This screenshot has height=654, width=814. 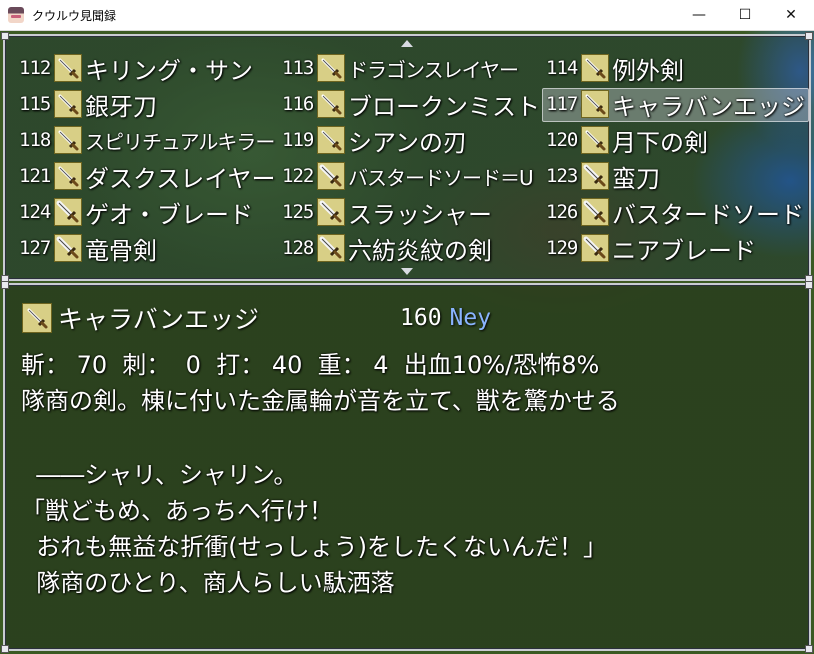 I want to click on detail-item-name: キャラバンエッジ, so click(x=159, y=319).